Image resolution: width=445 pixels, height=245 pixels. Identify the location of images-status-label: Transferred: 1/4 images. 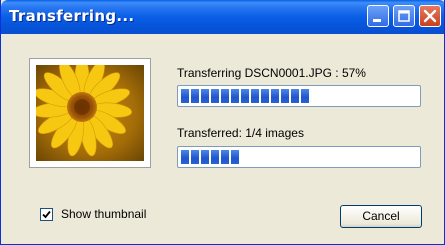
(240, 133).